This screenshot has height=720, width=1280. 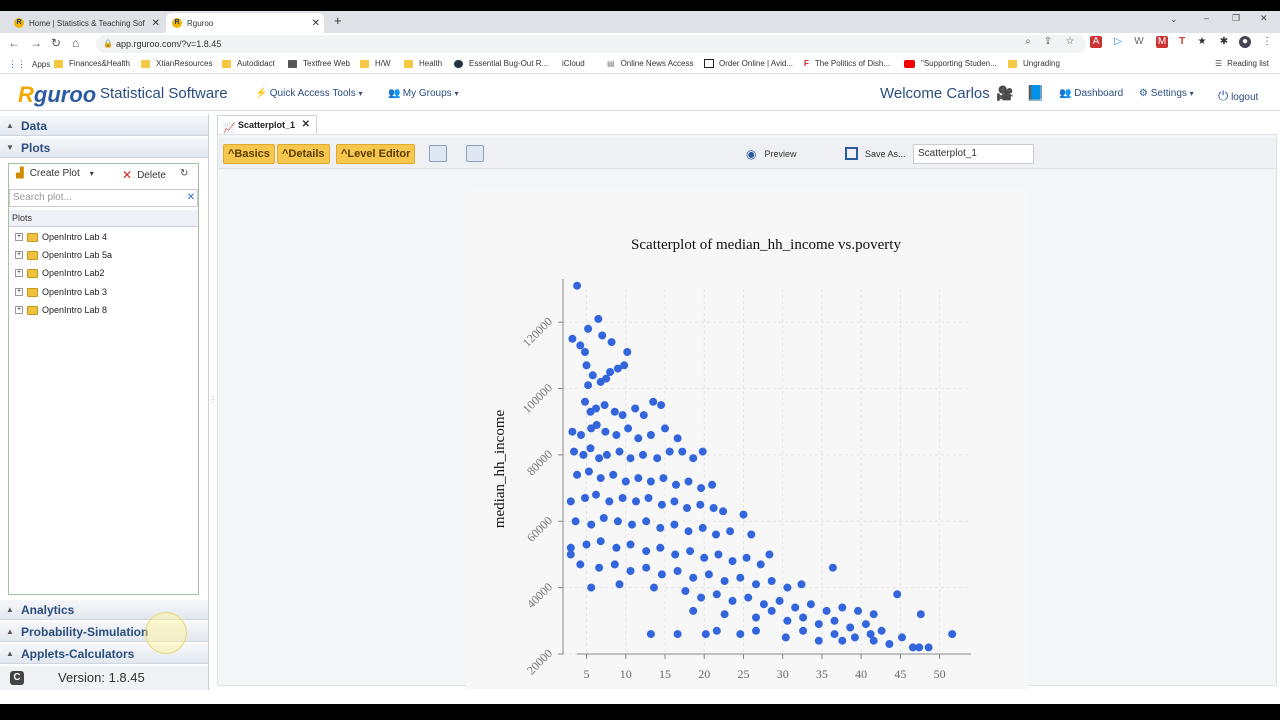 What do you see at coordinates (1245, 42) in the screenshot?
I see `profile-avatar-icon: ●` at bounding box center [1245, 42].